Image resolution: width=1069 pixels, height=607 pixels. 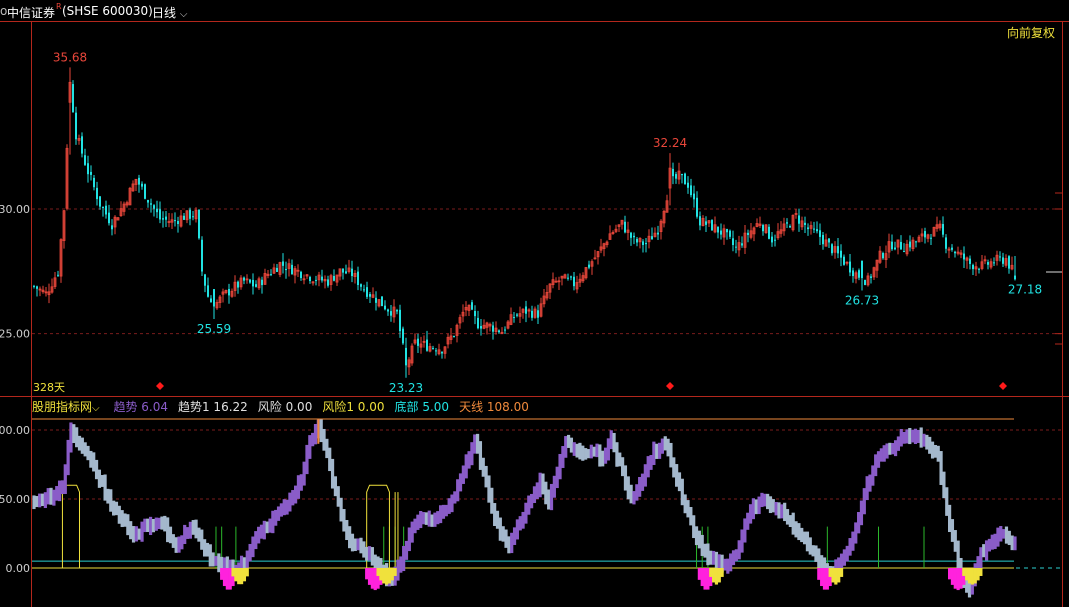 What do you see at coordinates (67, 407) in the screenshot?
I see `indicator-name: 股朋指标网⌵` at bounding box center [67, 407].